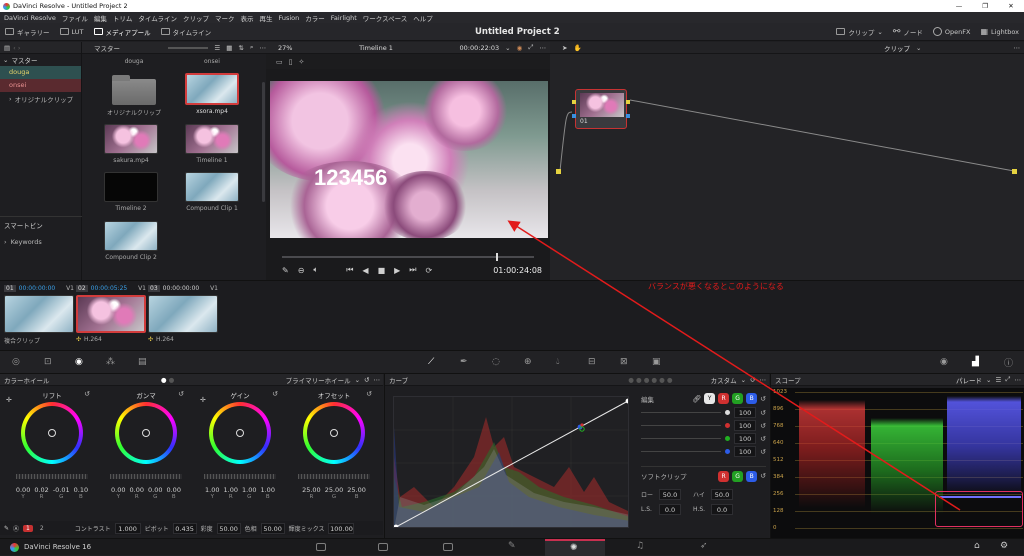 The height and width of the screenshot is (556, 1024). Describe the element at coordinates (212, 89) in the screenshot. I see `media-thumb-xsora` at that location.